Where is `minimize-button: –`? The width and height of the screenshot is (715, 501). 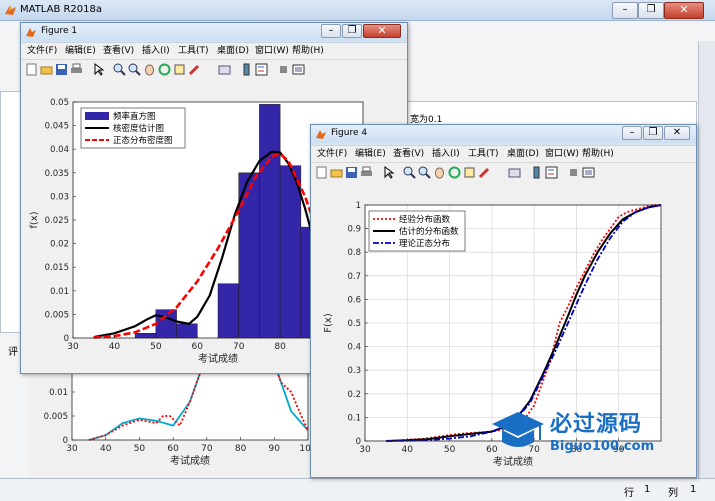 minimize-button: – is located at coordinates (625, 10).